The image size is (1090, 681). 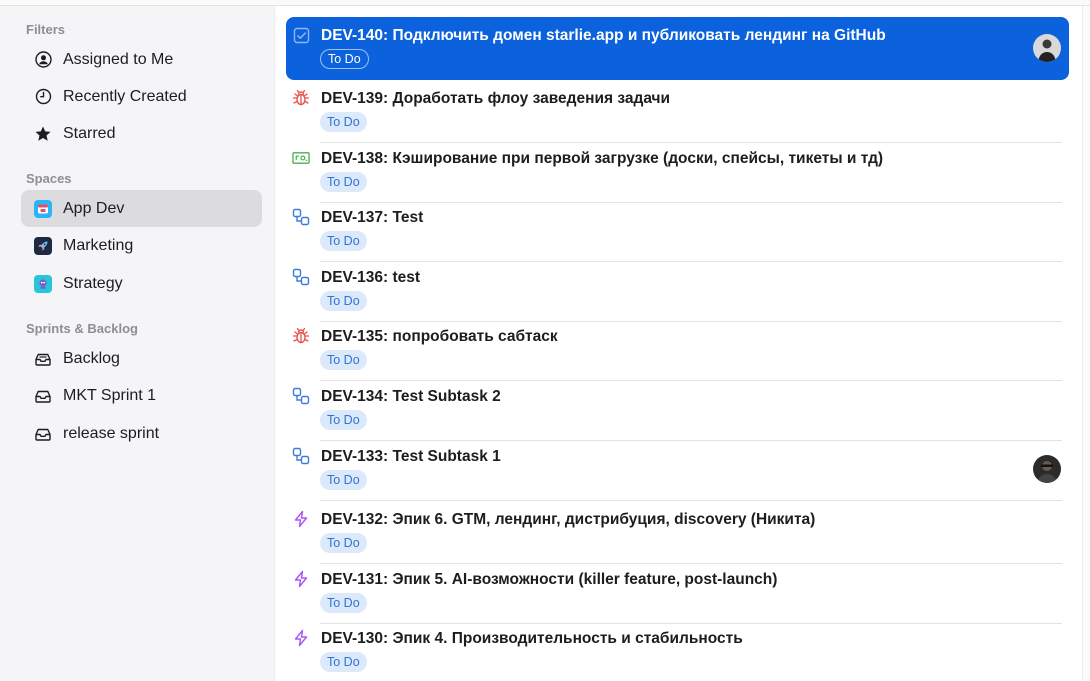 What do you see at coordinates (43, 208) in the screenshot?
I see `app-dev-space-icon` at bounding box center [43, 208].